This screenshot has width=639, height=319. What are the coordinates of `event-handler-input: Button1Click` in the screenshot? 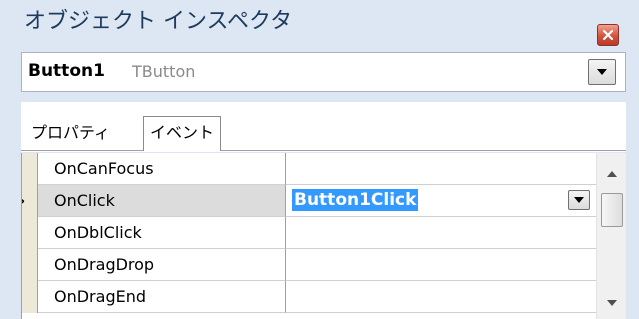 It's located at (355, 200).